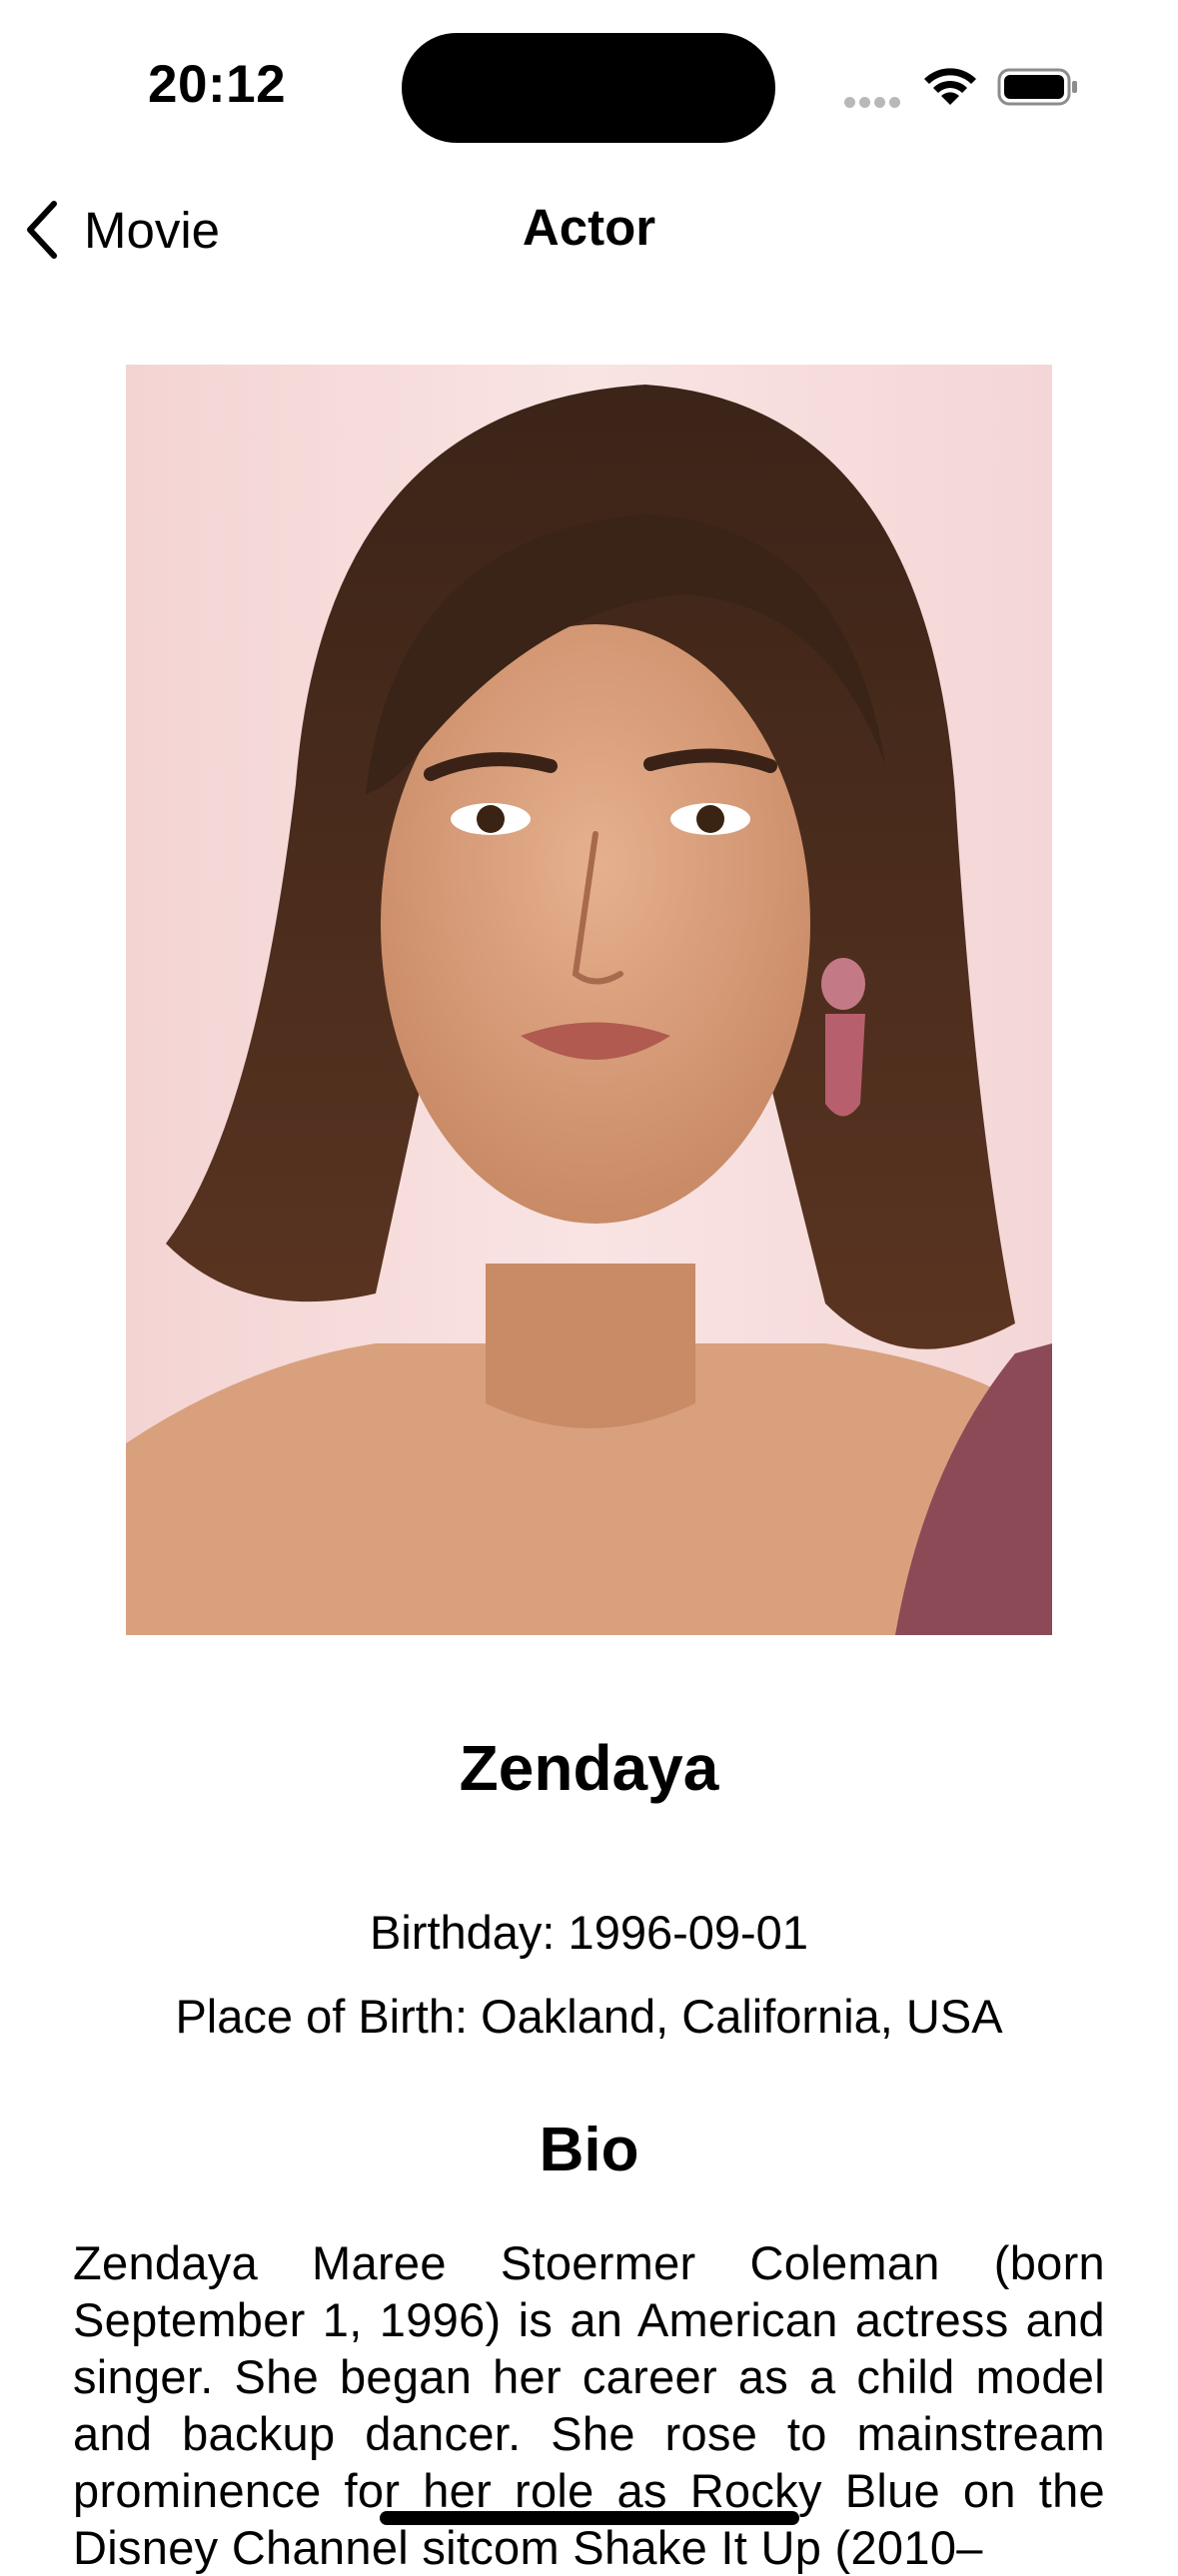 This screenshot has height=2576, width=1178. I want to click on wifi-icon, so click(950, 87).